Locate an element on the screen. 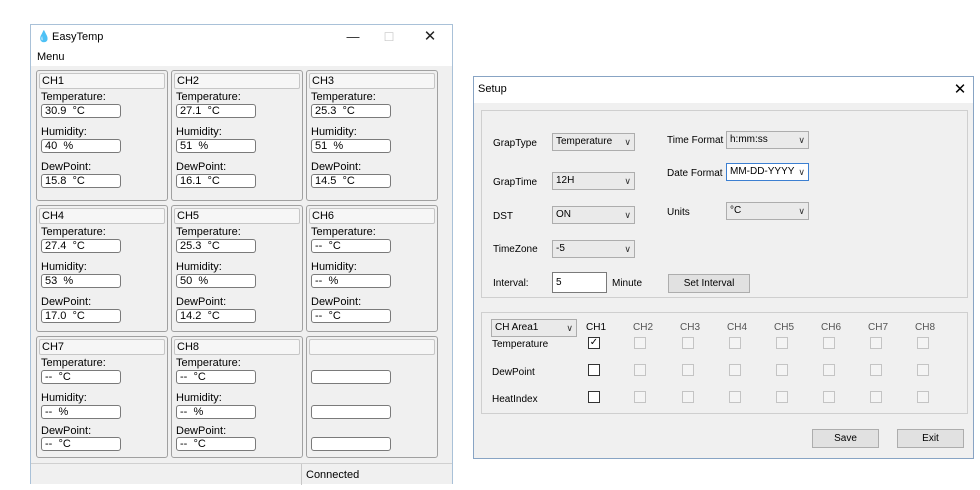  graptype-select: Temperature ∨ is located at coordinates (593, 142).